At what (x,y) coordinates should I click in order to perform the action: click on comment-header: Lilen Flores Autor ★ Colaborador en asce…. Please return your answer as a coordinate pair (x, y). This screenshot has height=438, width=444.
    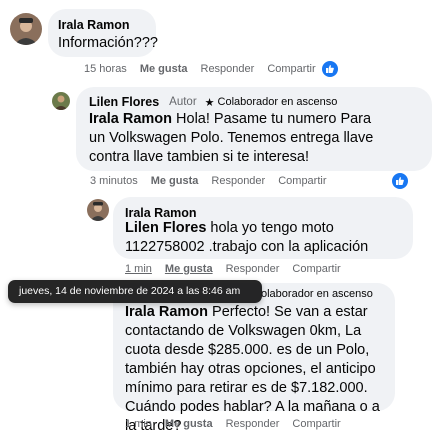
    Looking at the image, I should click on (213, 102).